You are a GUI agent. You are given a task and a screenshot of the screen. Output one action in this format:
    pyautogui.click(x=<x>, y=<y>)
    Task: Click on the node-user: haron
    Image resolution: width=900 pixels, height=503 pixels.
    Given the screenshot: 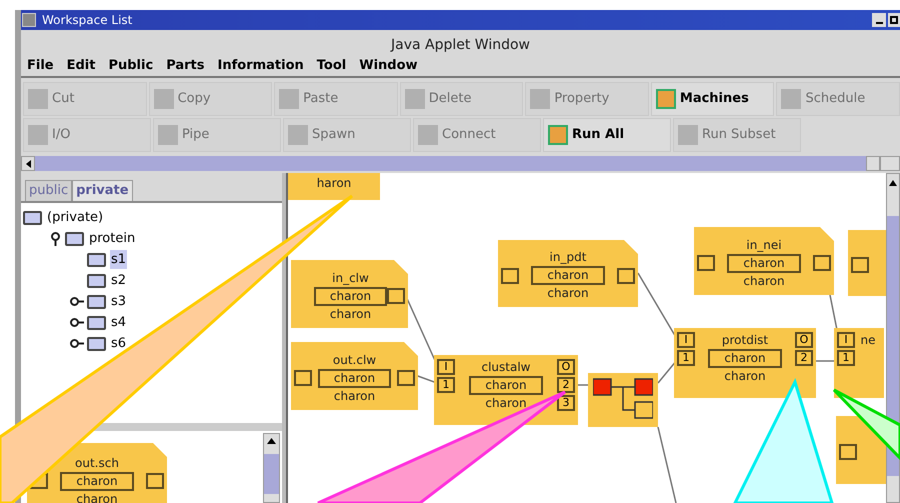 What is the action you would take?
    pyautogui.click(x=334, y=183)
    